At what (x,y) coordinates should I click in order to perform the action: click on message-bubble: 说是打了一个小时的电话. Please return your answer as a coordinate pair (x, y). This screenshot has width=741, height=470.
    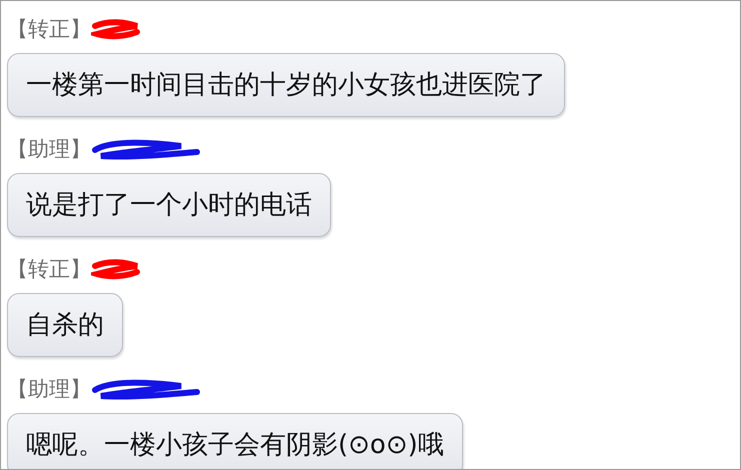
    Looking at the image, I should click on (169, 205).